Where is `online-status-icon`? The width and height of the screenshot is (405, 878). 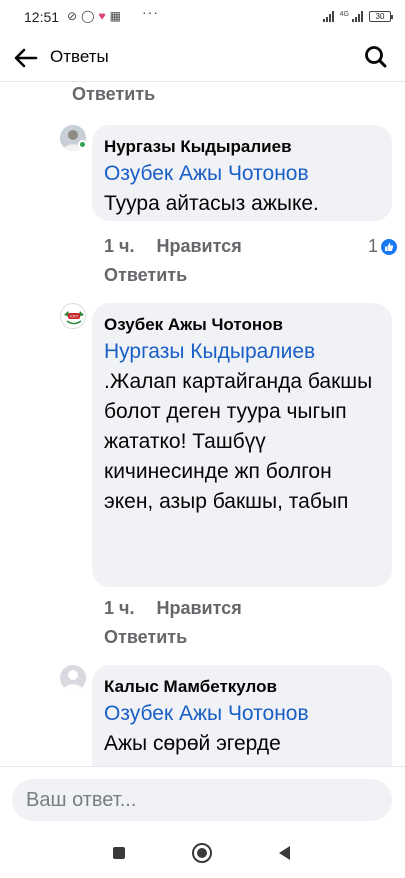 online-status-icon is located at coordinates (82, 144).